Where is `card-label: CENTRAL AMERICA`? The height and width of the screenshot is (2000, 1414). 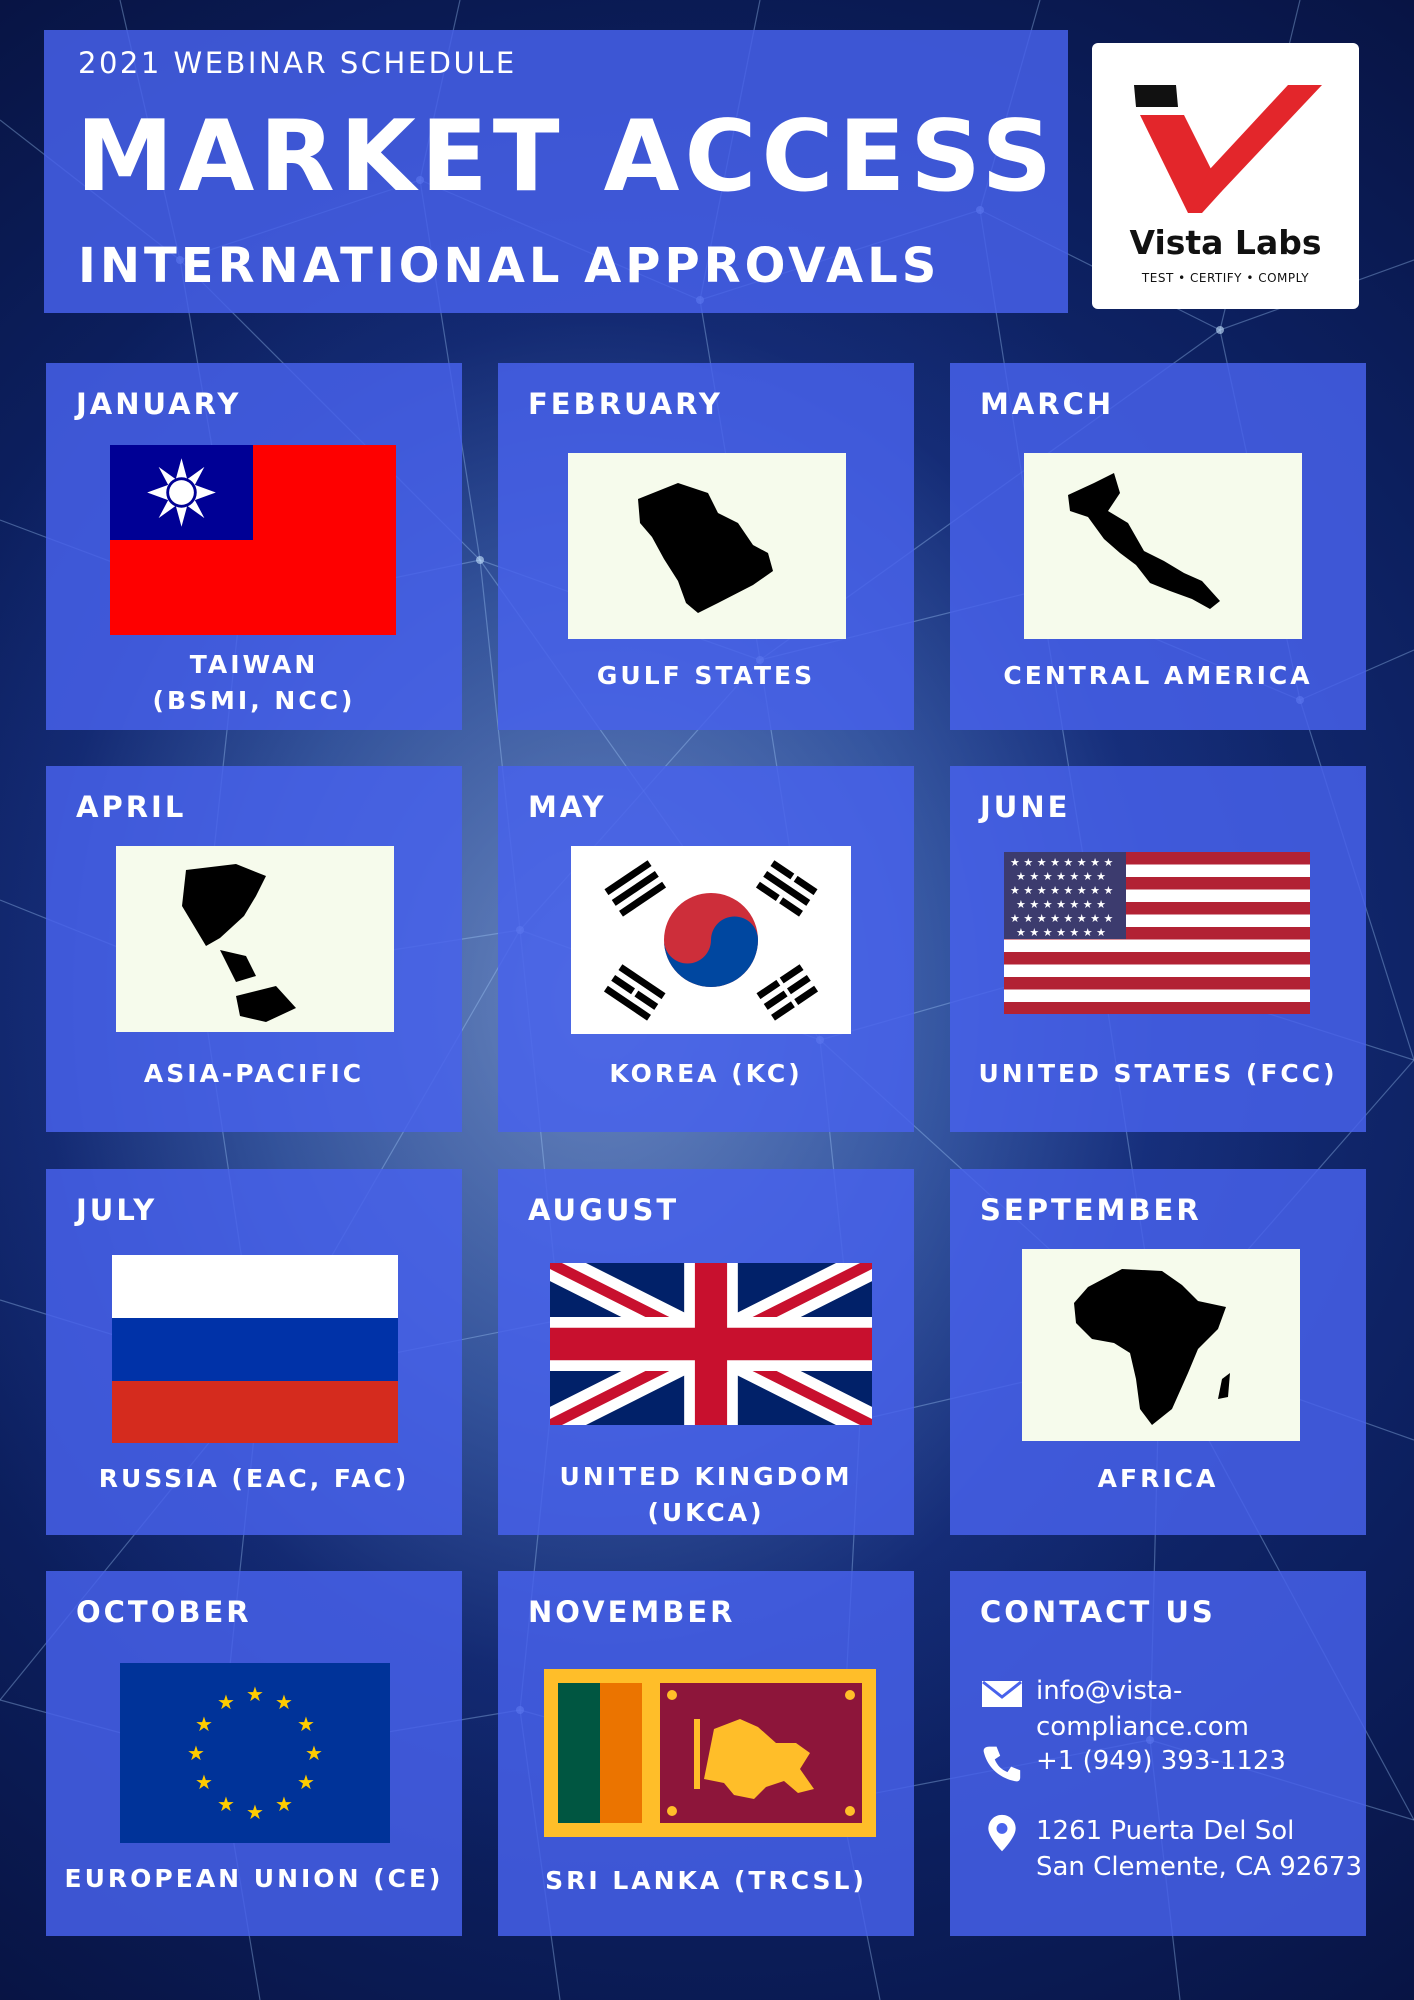
card-label: CENTRAL AMERICA is located at coordinates (1158, 675).